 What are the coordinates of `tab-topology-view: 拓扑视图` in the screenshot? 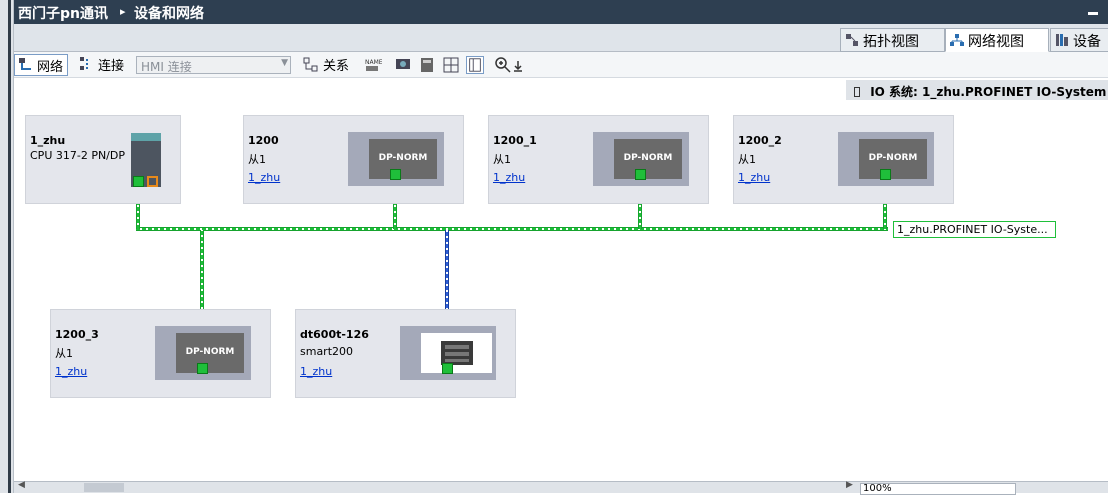 It's located at (892, 40).